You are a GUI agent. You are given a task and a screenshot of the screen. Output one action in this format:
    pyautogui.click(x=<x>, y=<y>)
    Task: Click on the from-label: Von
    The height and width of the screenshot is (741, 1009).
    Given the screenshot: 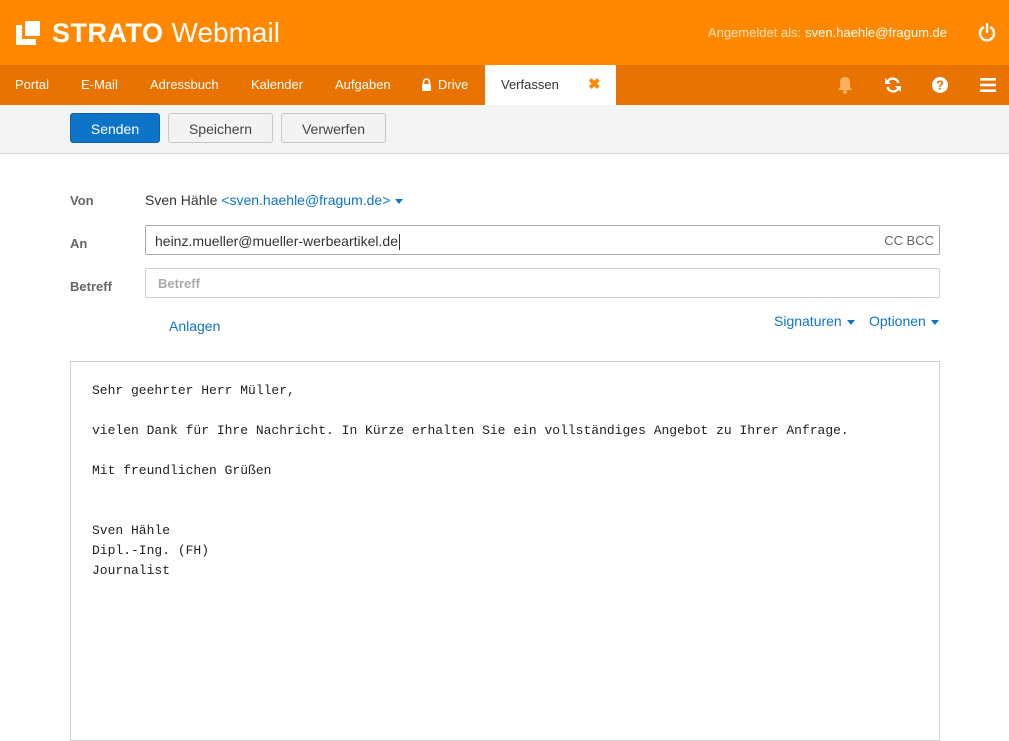 What is the action you would take?
    pyautogui.click(x=82, y=200)
    